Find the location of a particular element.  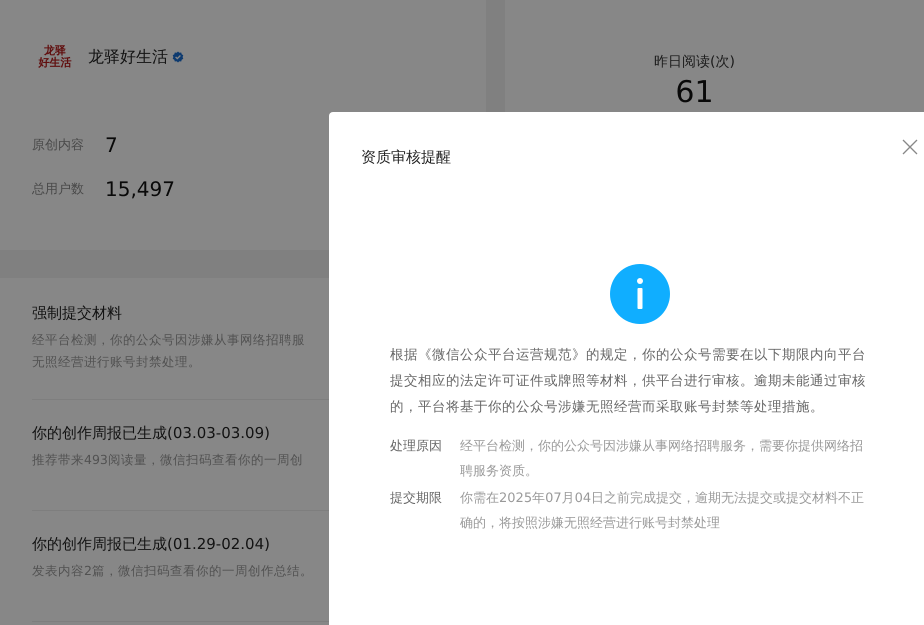

detail-text: 你需在2025年07月04日之前完成提交，逾期无法提交或提交材料不正确的，将按照涉嫌无照经营进行账号封禁处理 is located at coordinates (663, 511).